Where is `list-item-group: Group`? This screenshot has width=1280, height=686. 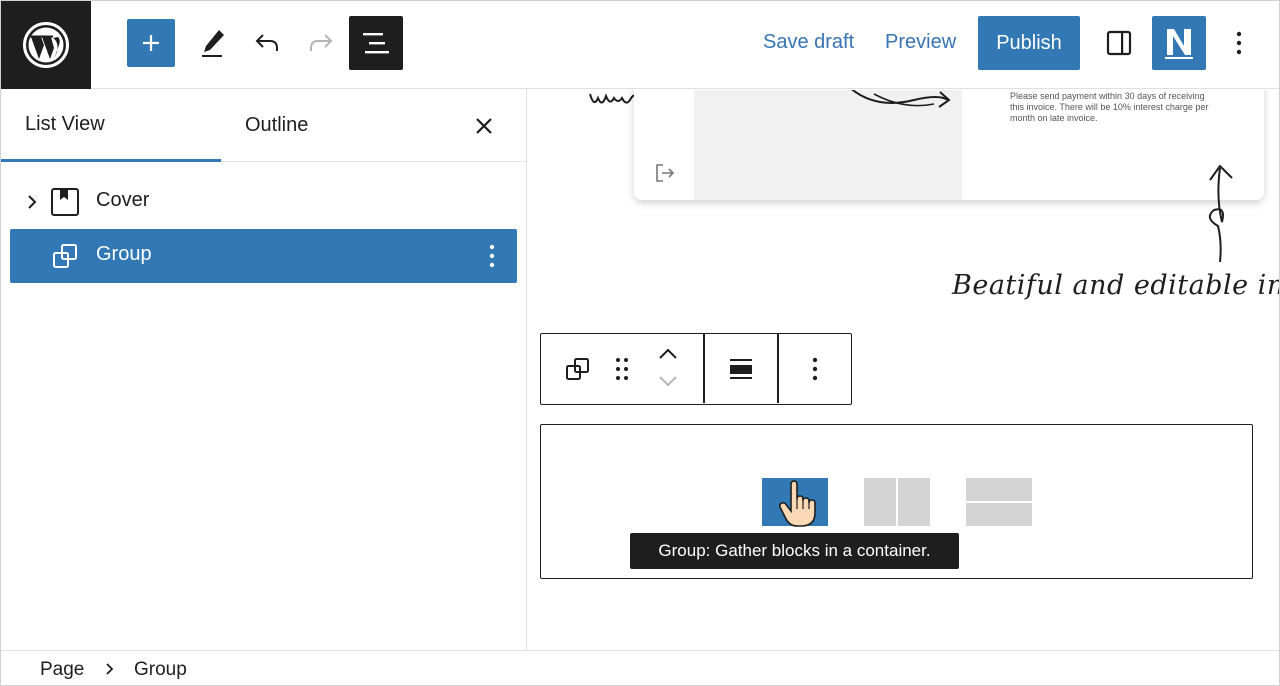 list-item-group: Group is located at coordinates (263, 256).